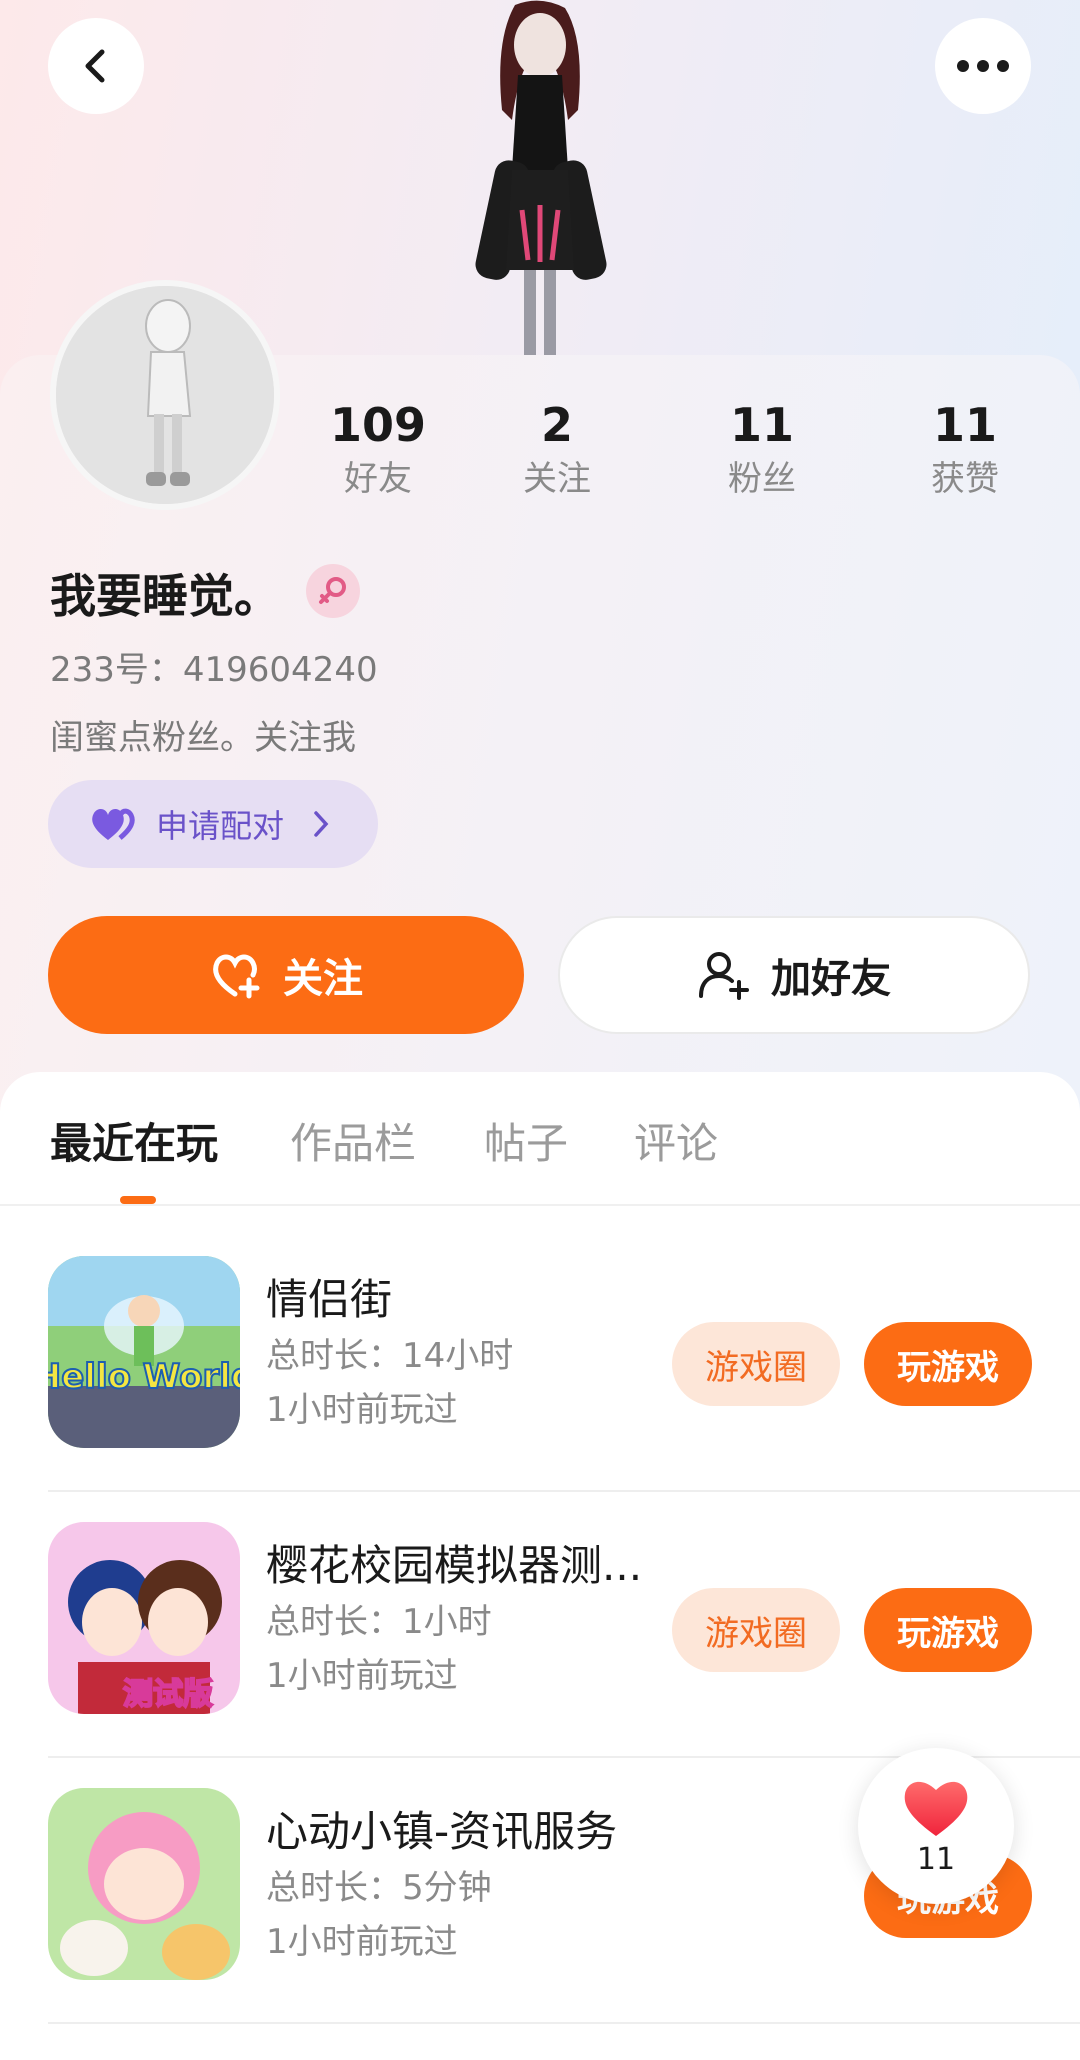 The image size is (1080, 2060). Describe the element at coordinates (965, 479) in the screenshot. I see `stat-label: 获赞` at that location.